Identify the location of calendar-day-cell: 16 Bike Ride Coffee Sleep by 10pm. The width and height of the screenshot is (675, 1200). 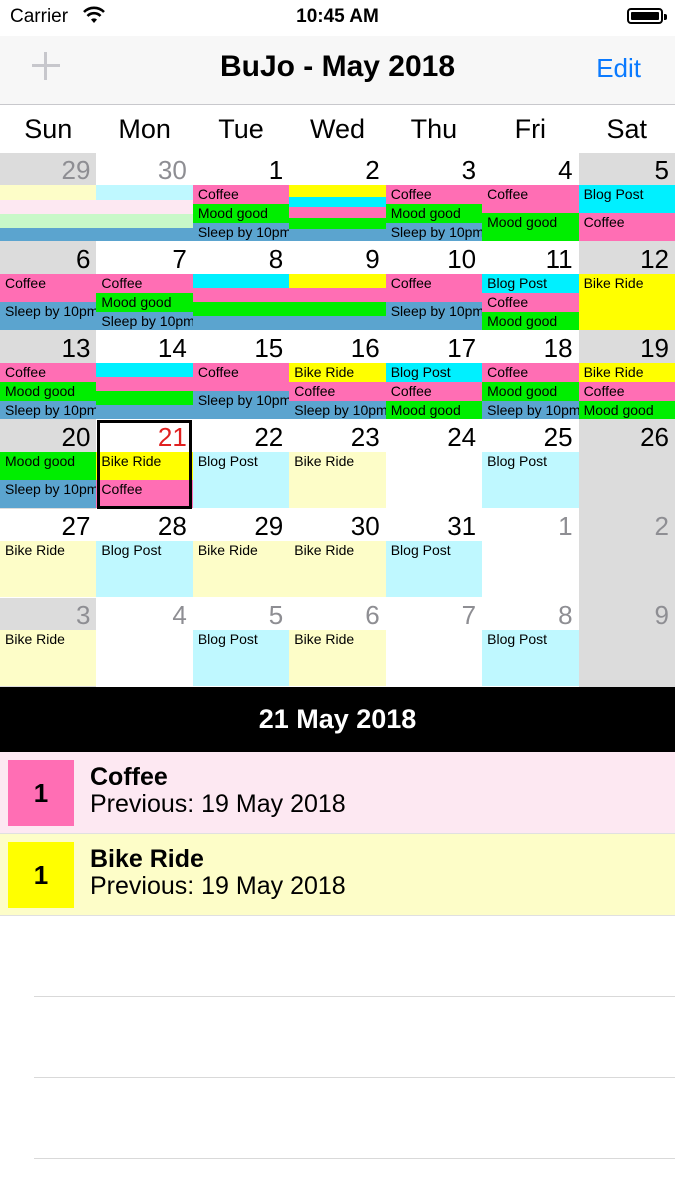
(337, 375).